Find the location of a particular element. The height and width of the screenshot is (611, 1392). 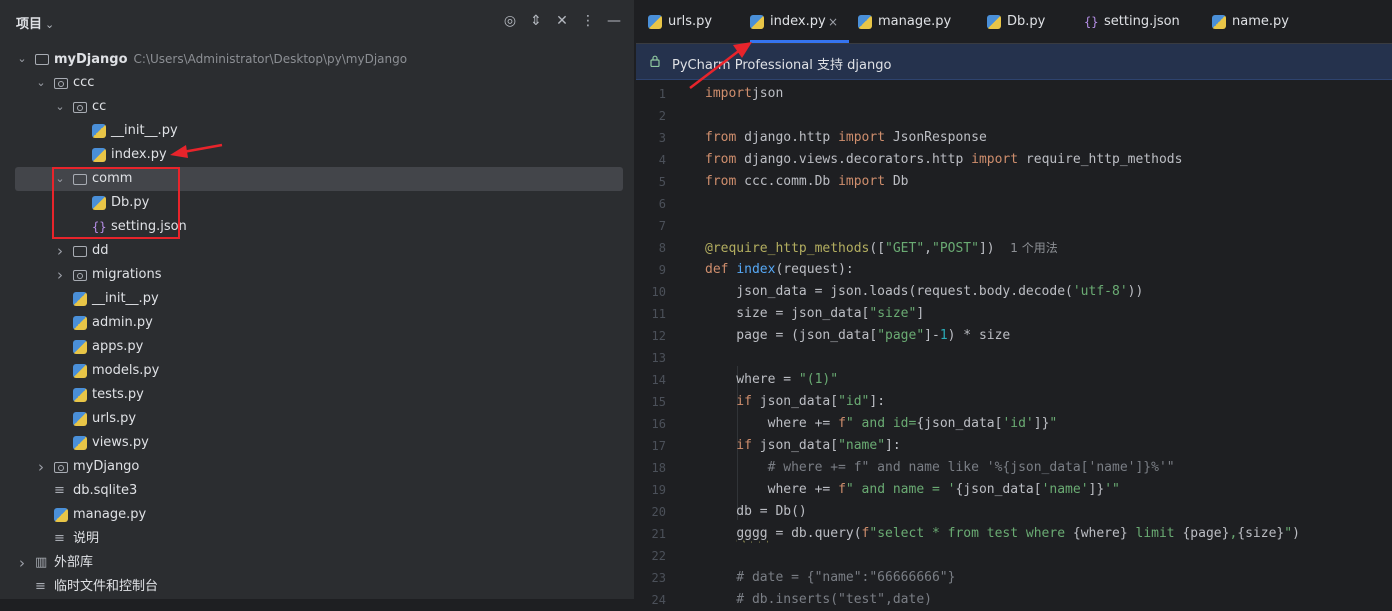

code-token: {json_data[ is located at coordinates (998, 489).